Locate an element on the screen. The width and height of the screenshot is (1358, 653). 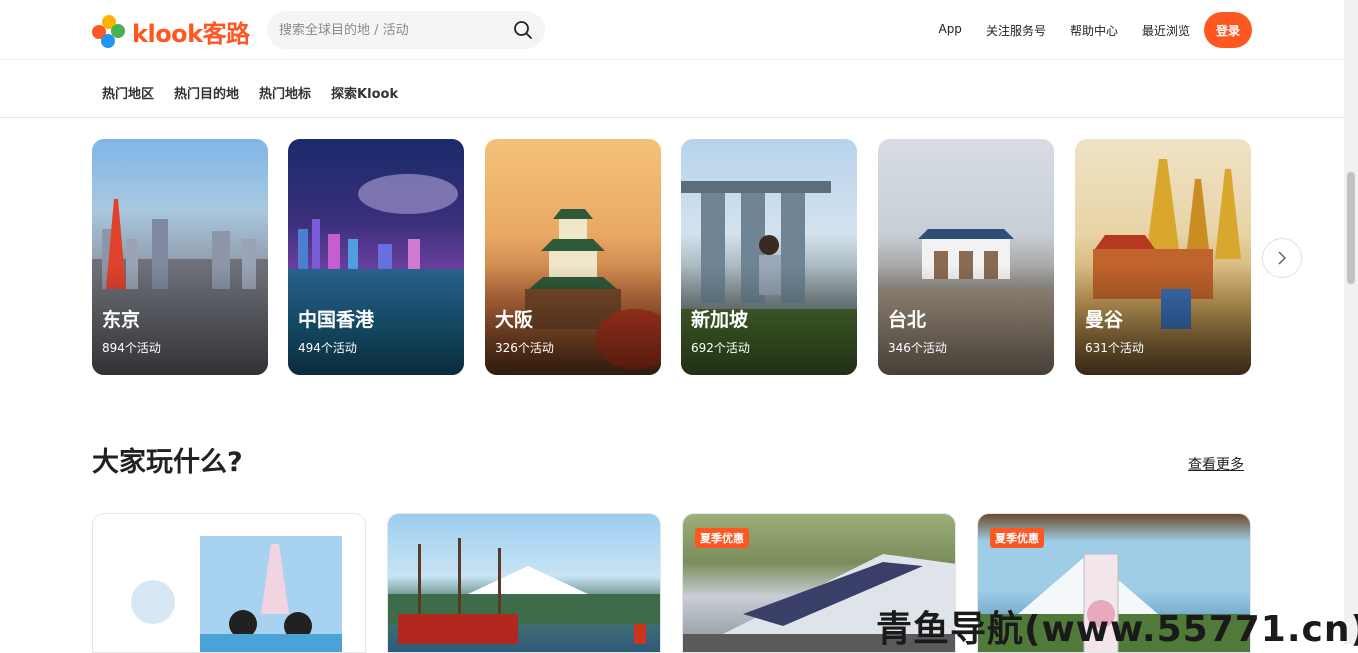
subnav-explore-klook: 探索Klook is located at coordinates (364, 92).